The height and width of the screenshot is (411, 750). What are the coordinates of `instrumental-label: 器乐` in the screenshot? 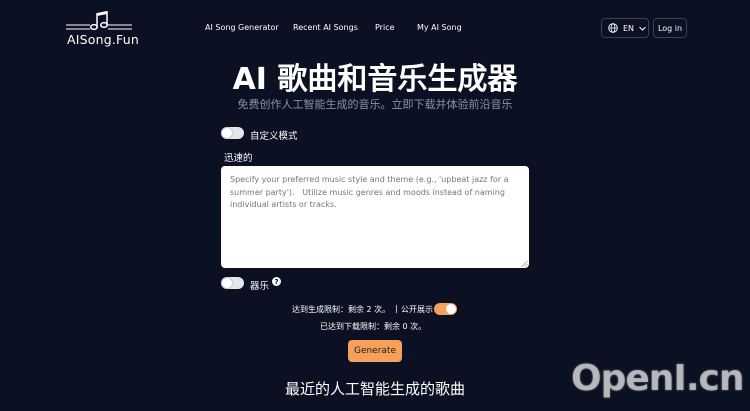 It's located at (260, 286).